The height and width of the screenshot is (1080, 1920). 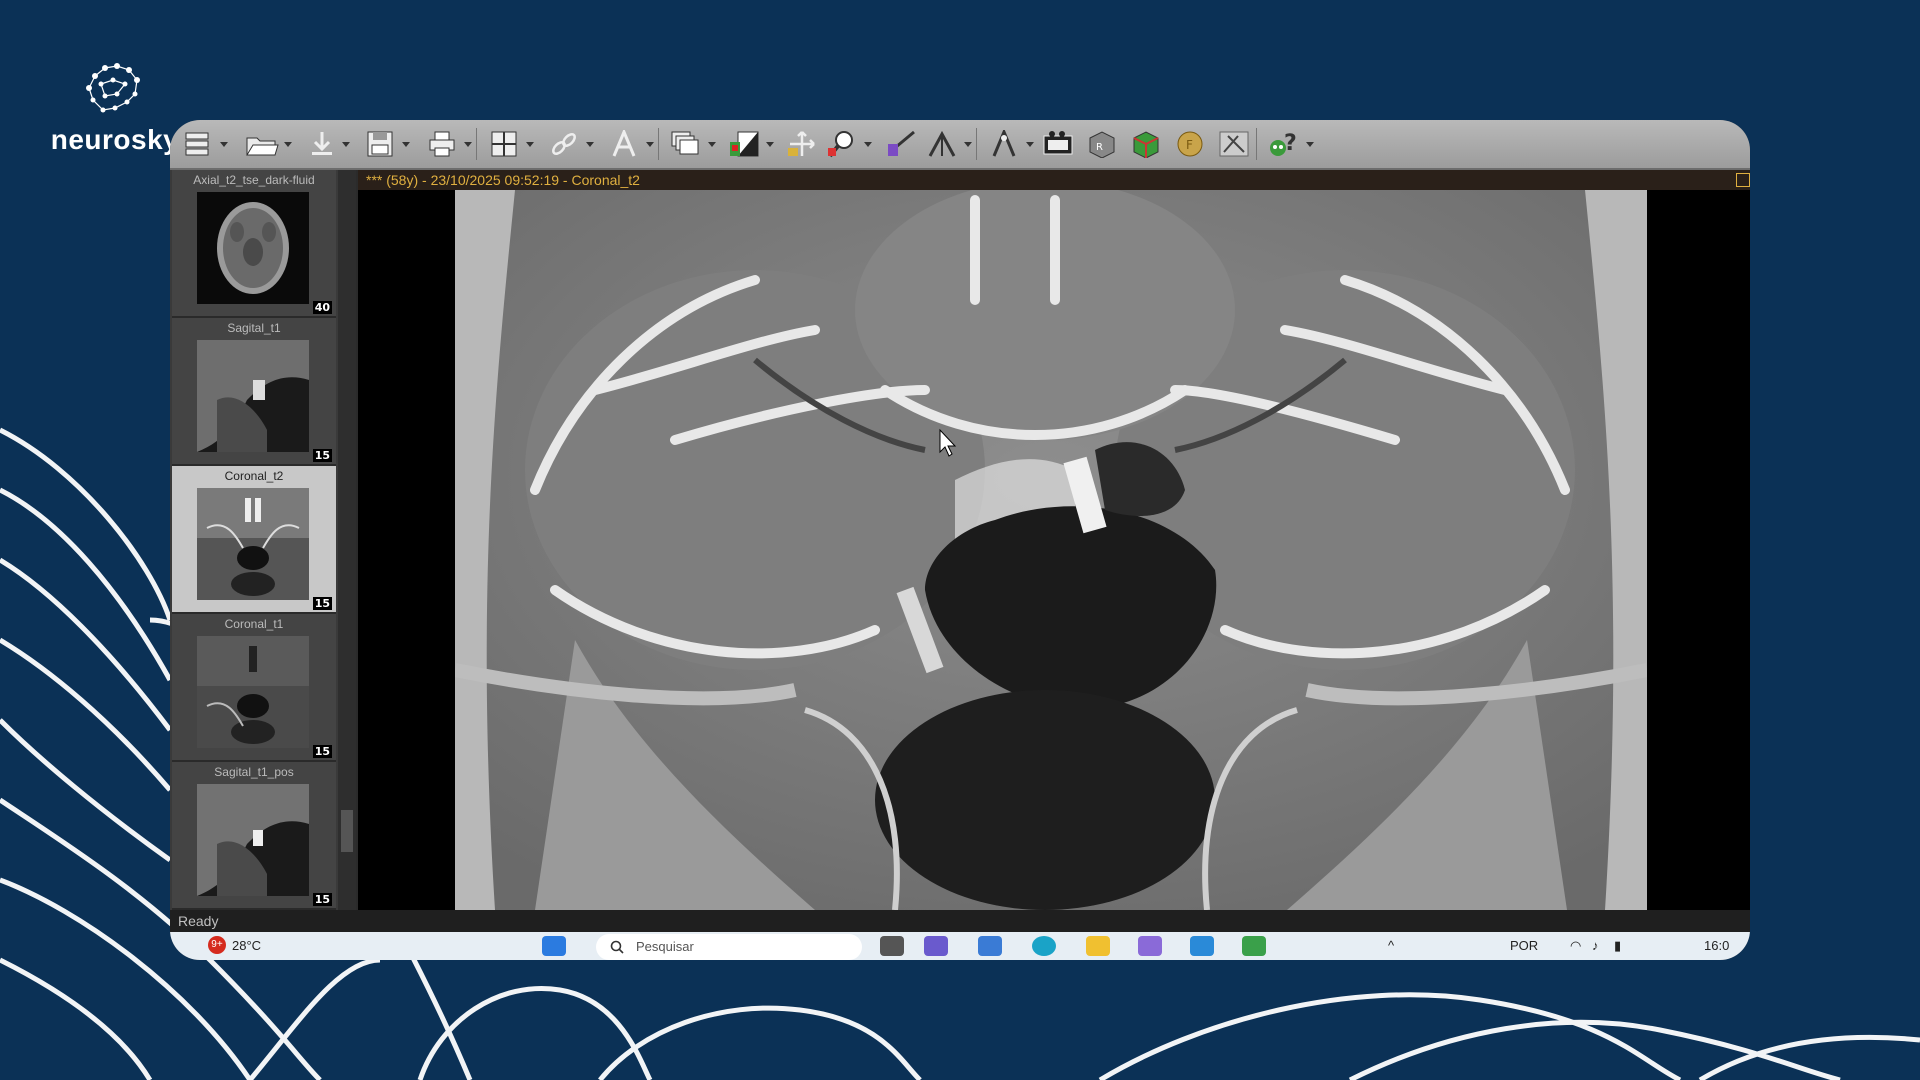 What do you see at coordinates (1254, 946) in the screenshot?
I see `radiant-app-icon` at bounding box center [1254, 946].